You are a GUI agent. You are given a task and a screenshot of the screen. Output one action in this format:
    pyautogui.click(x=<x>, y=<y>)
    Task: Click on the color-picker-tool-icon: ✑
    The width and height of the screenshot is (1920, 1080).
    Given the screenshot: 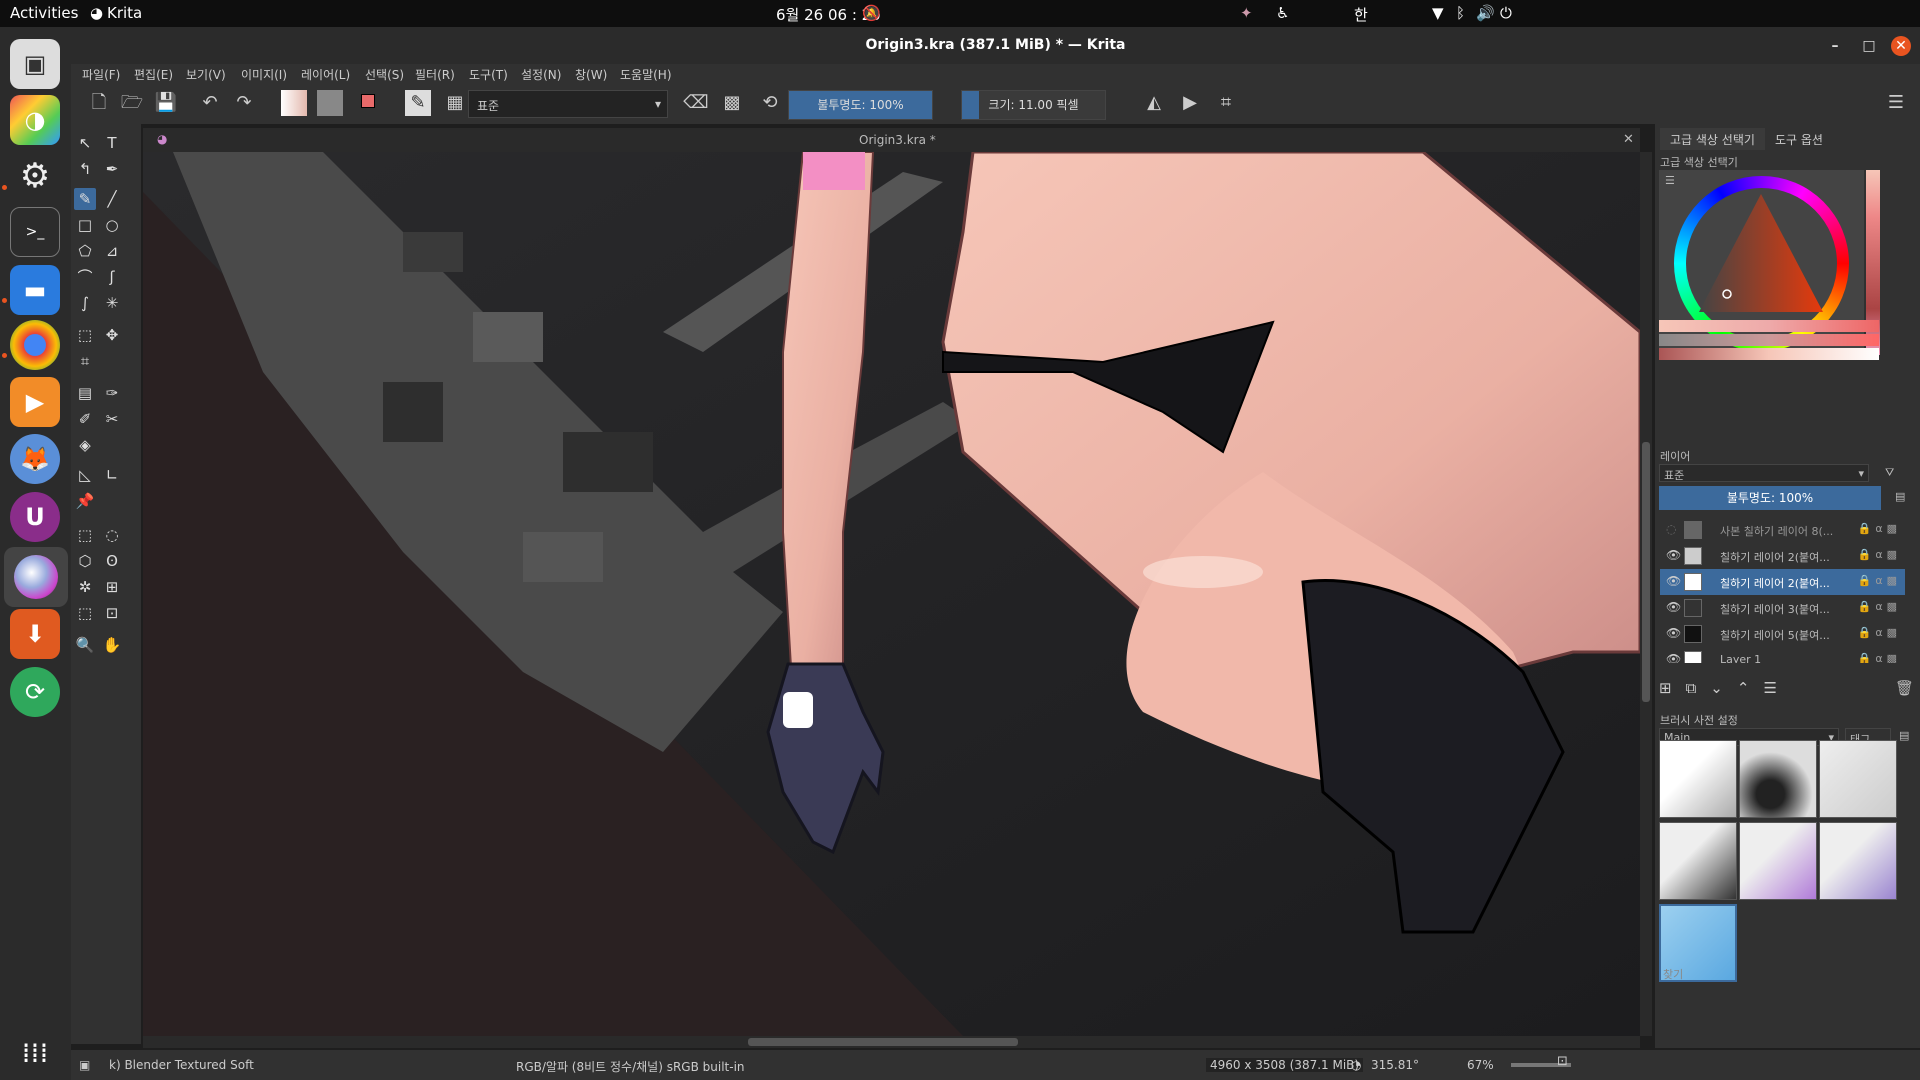 What is the action you would take?
    pyautogui.click(x=112, y=393)
    